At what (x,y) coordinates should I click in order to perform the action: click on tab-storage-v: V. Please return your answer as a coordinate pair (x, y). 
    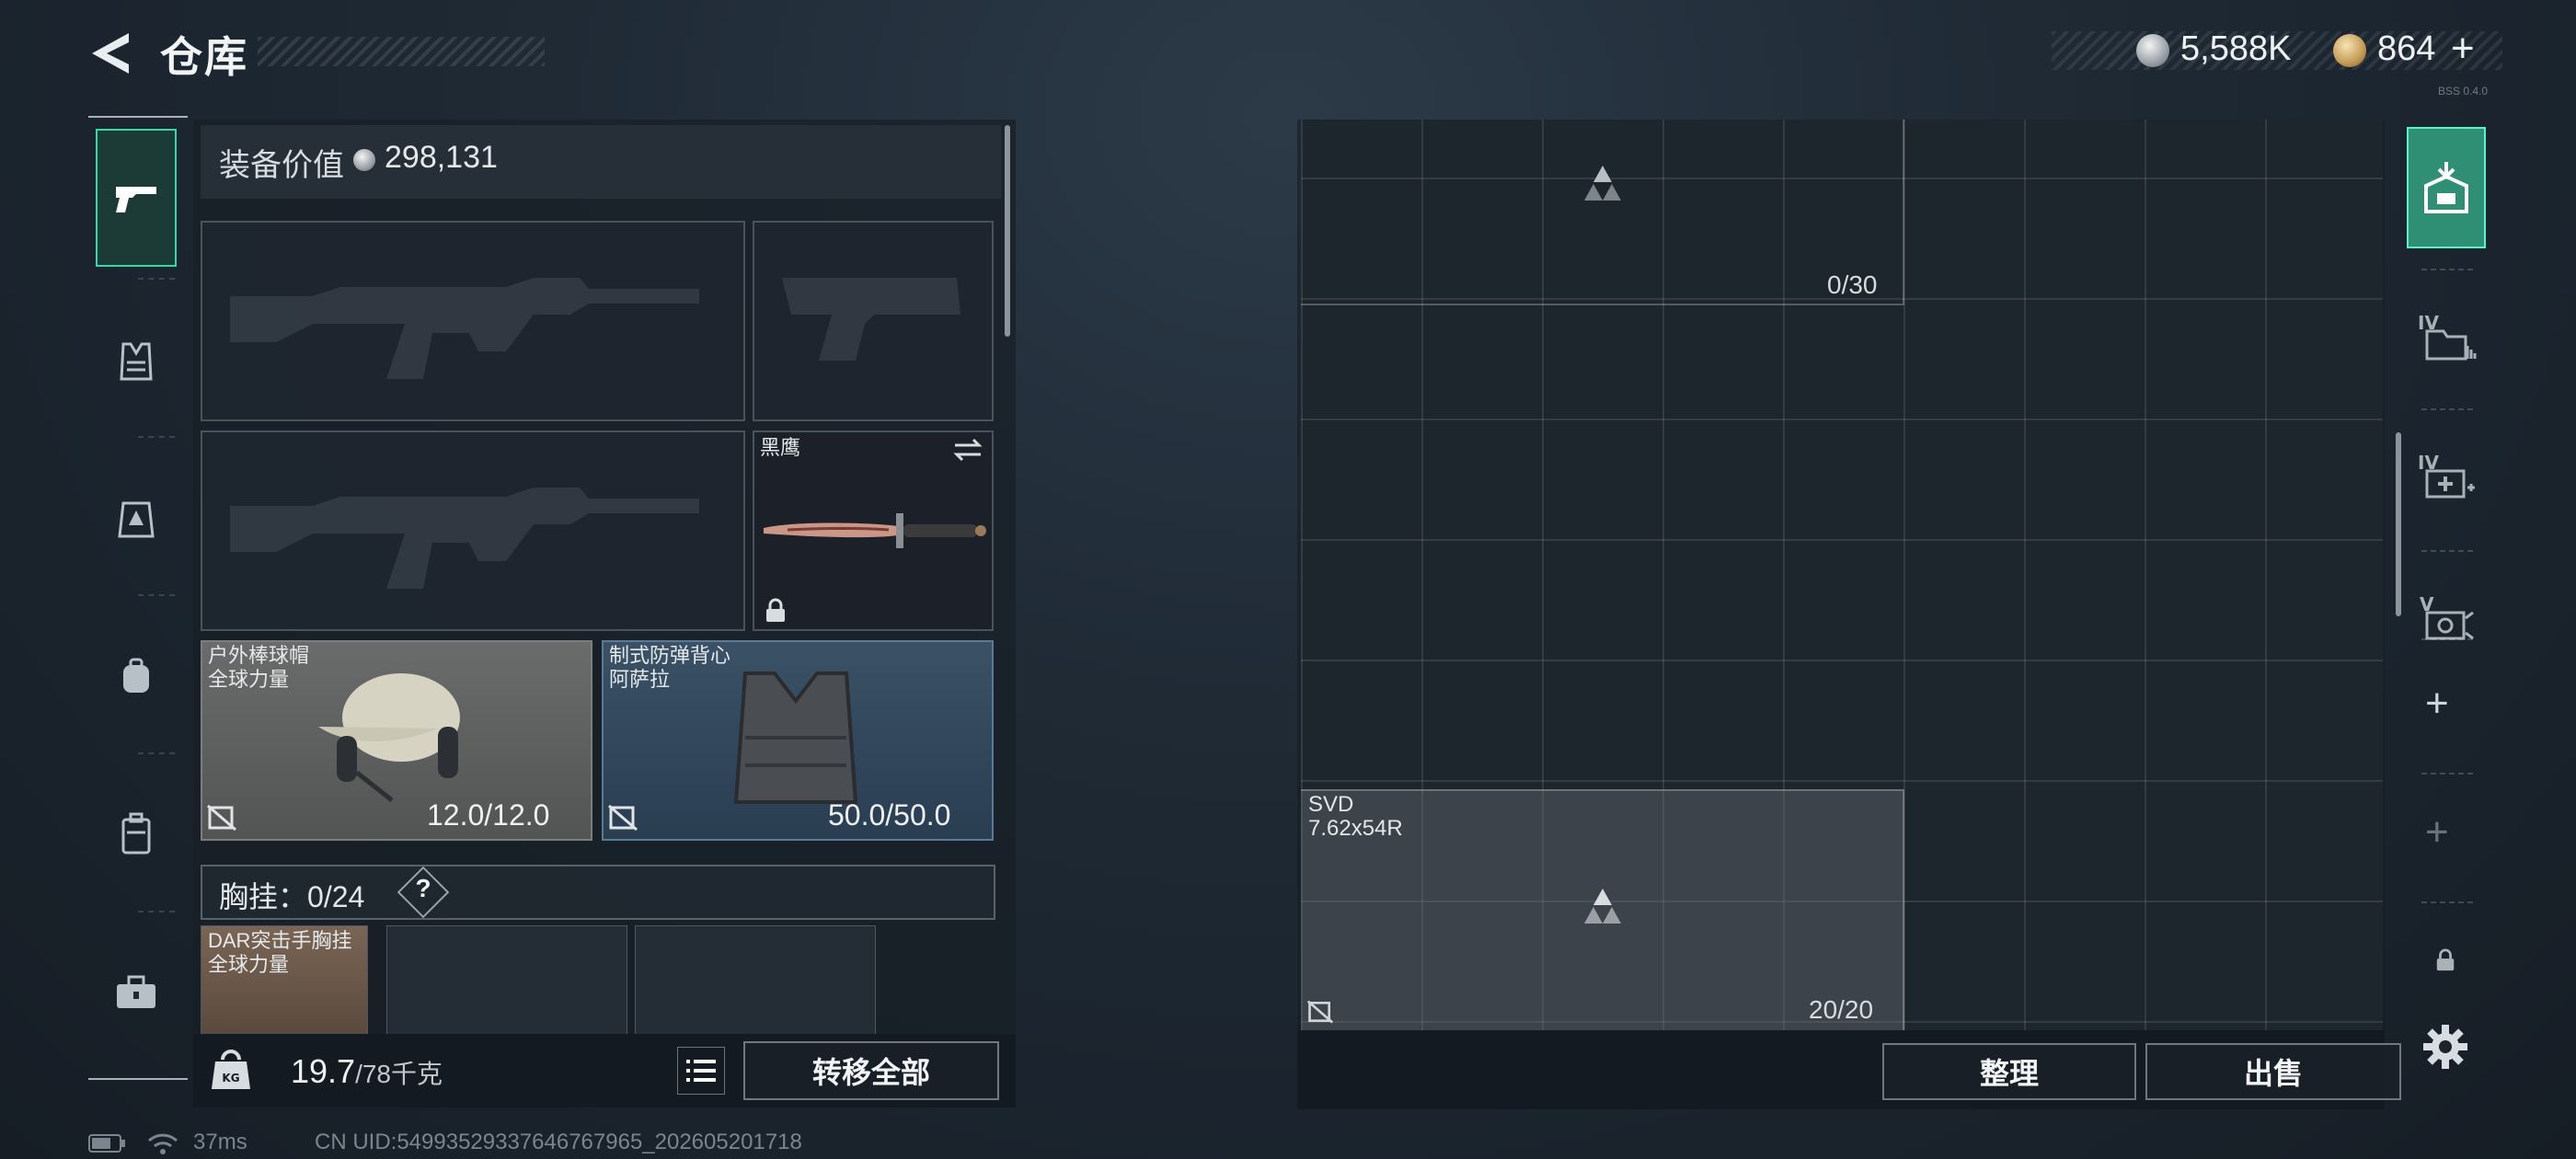
    Looking at the image, I should click on (2446, 618).